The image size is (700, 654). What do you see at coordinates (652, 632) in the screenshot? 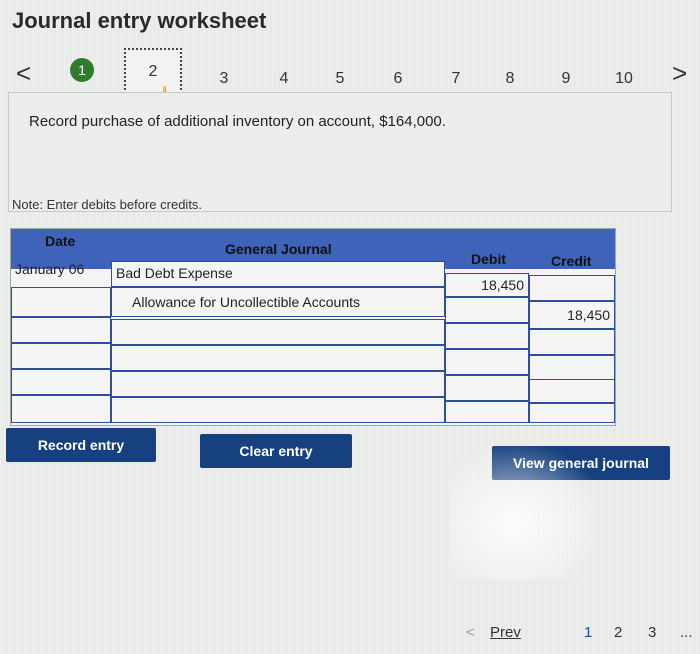
I see `page-3-link: 3` at bounding box center [652, 632].